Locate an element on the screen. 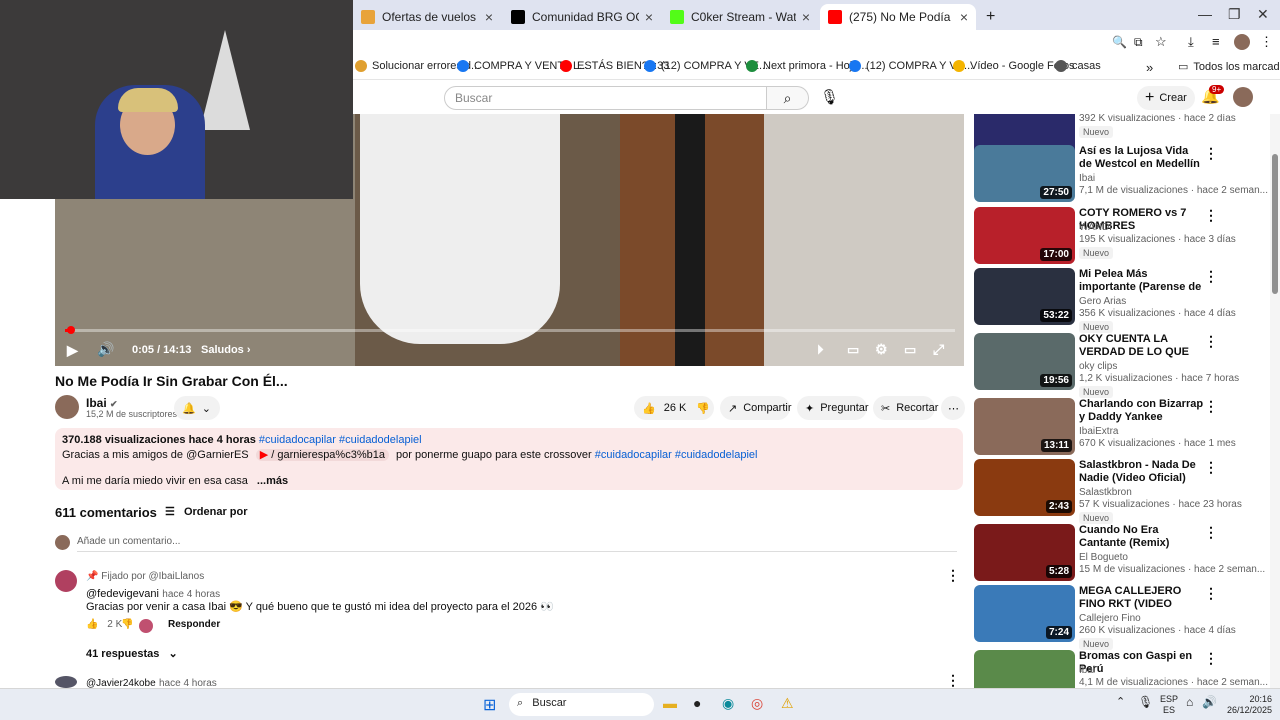  related-title: MEGA CALLEJERO FINO RKT (VIDEO OFICIAL) is located at coordinates (1141, 598).